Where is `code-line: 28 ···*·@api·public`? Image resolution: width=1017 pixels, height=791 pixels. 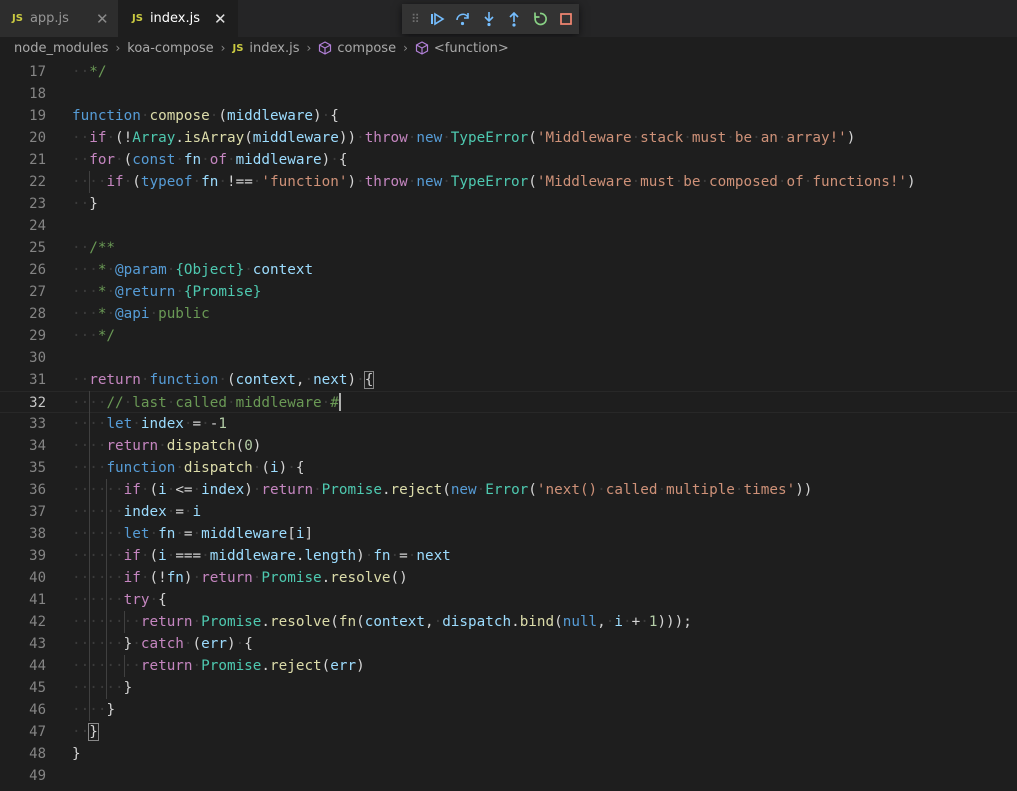
code-line: 28 ···*·@api·public is located at coordinates (508, 314).